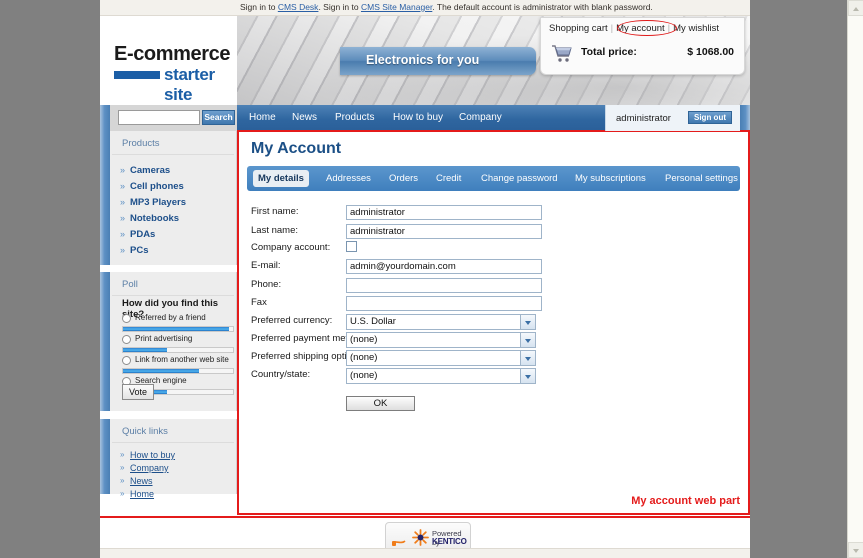  Describe the element at coordinates (710, 117) in the screenshot. I see `sign-out-button: Sign out` at that location.